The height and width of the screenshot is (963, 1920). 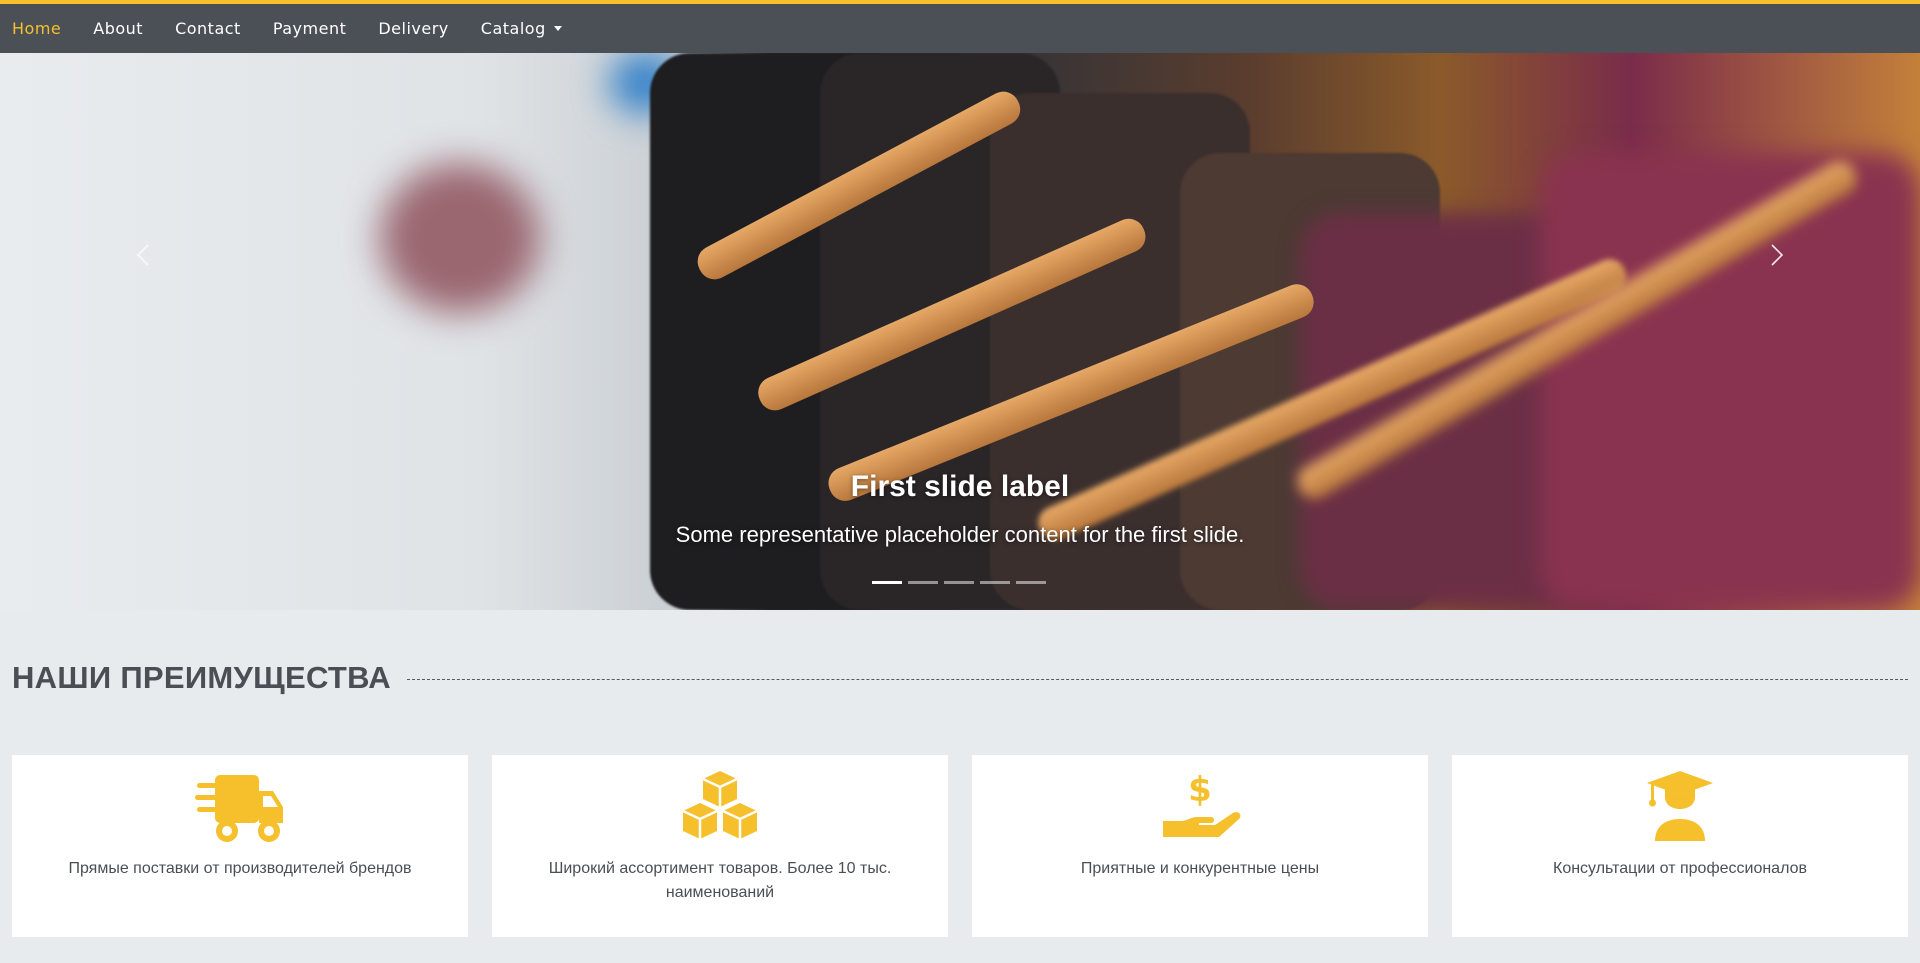 I want to click on carousel-prev-button, so click(x=144, y=255).